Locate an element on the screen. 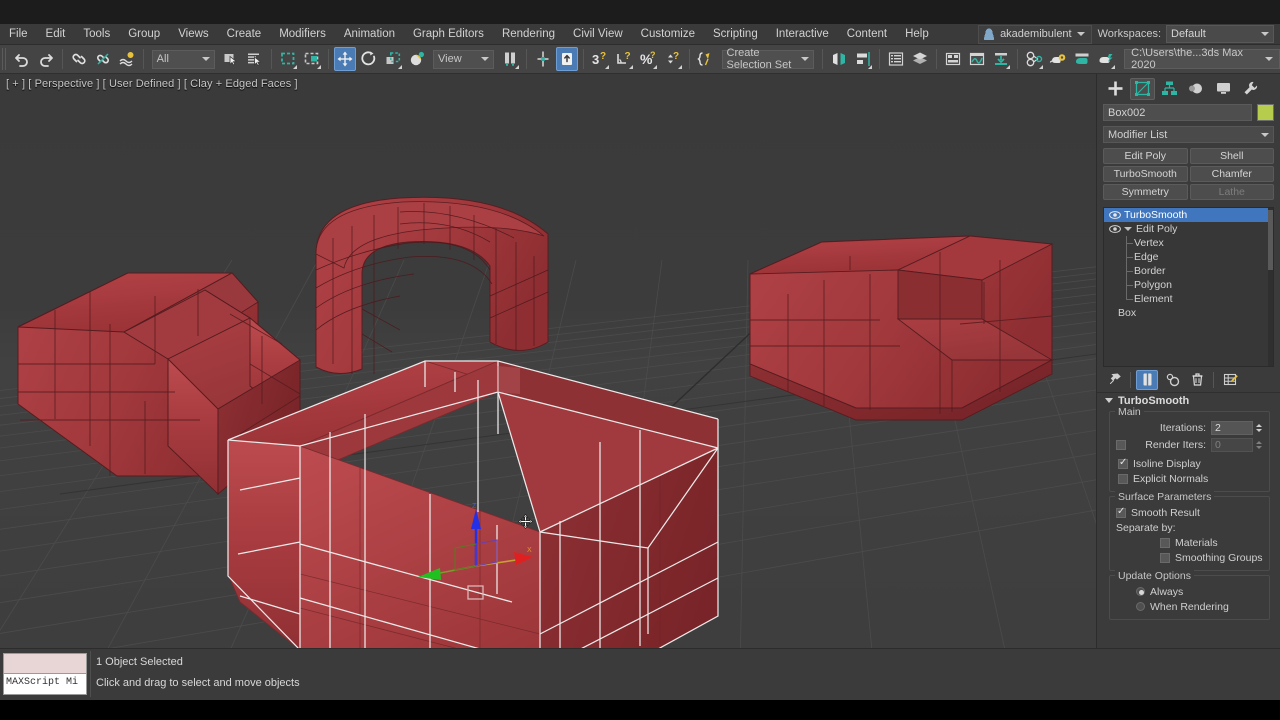 The height and width of the screenshot is (720, 1280). schematic-view-button is located at coordinates (1001, 59).